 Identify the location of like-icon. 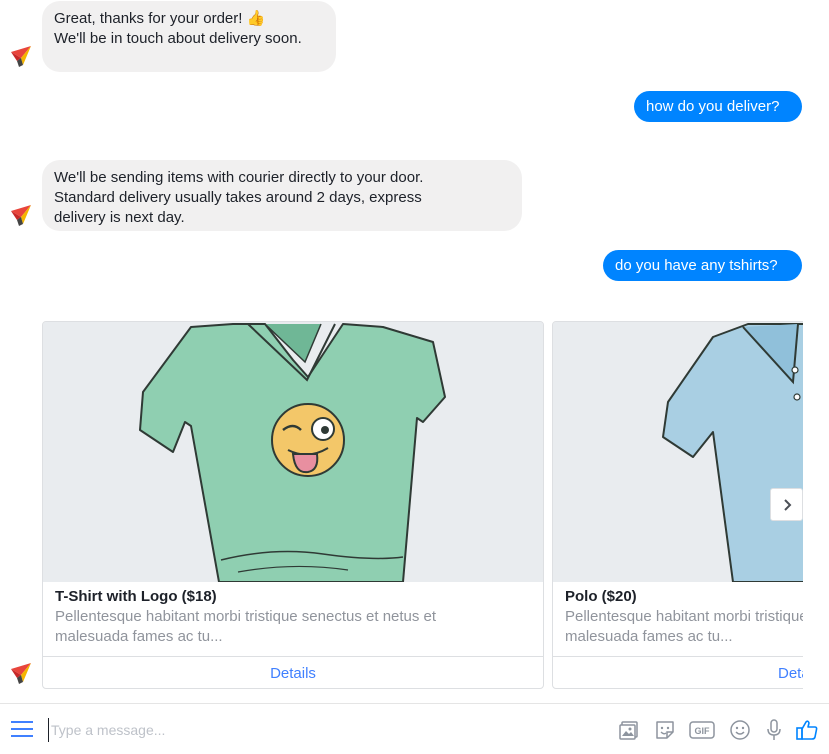
(807, 730).